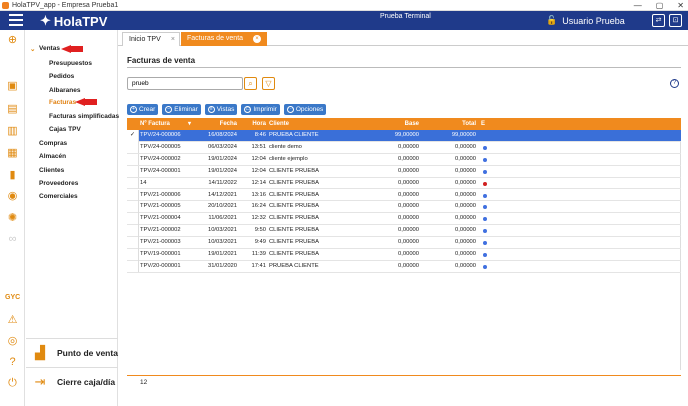  I want to click on nav-pedidos: Pedidos, so click(61, 76).